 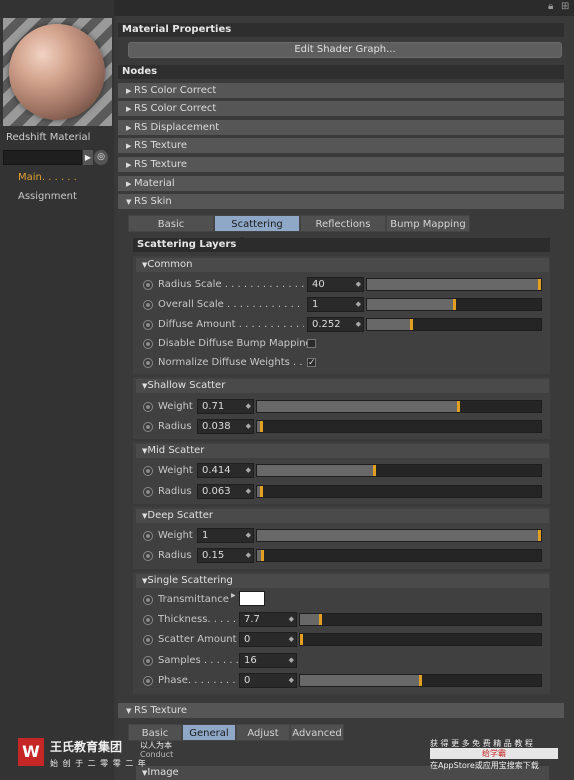 What do you see at coordinates (335, 284) in the screenshot?
I see `radius-scale-input: 40 ◆` at bounding box center [335, 284].